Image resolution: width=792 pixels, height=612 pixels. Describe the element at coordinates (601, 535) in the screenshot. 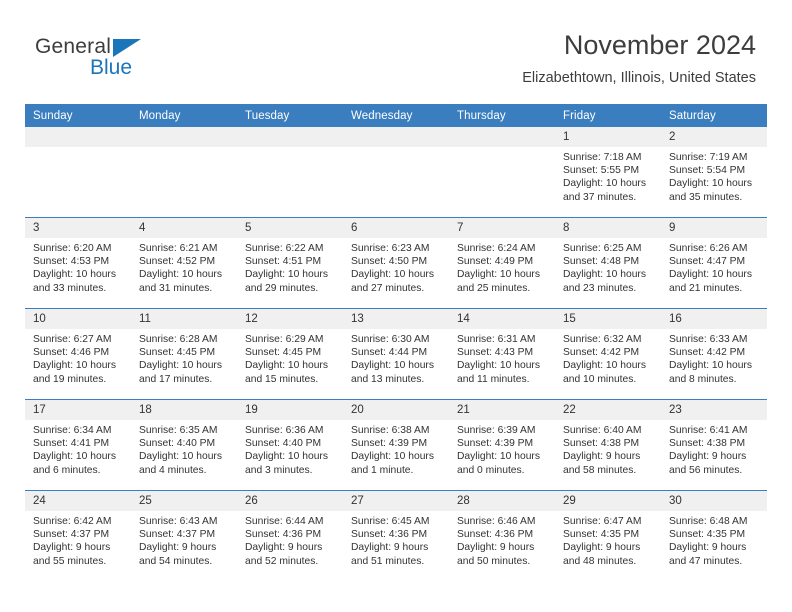

I see `sunset-text: Sunset: 4:35 PM` at that location.